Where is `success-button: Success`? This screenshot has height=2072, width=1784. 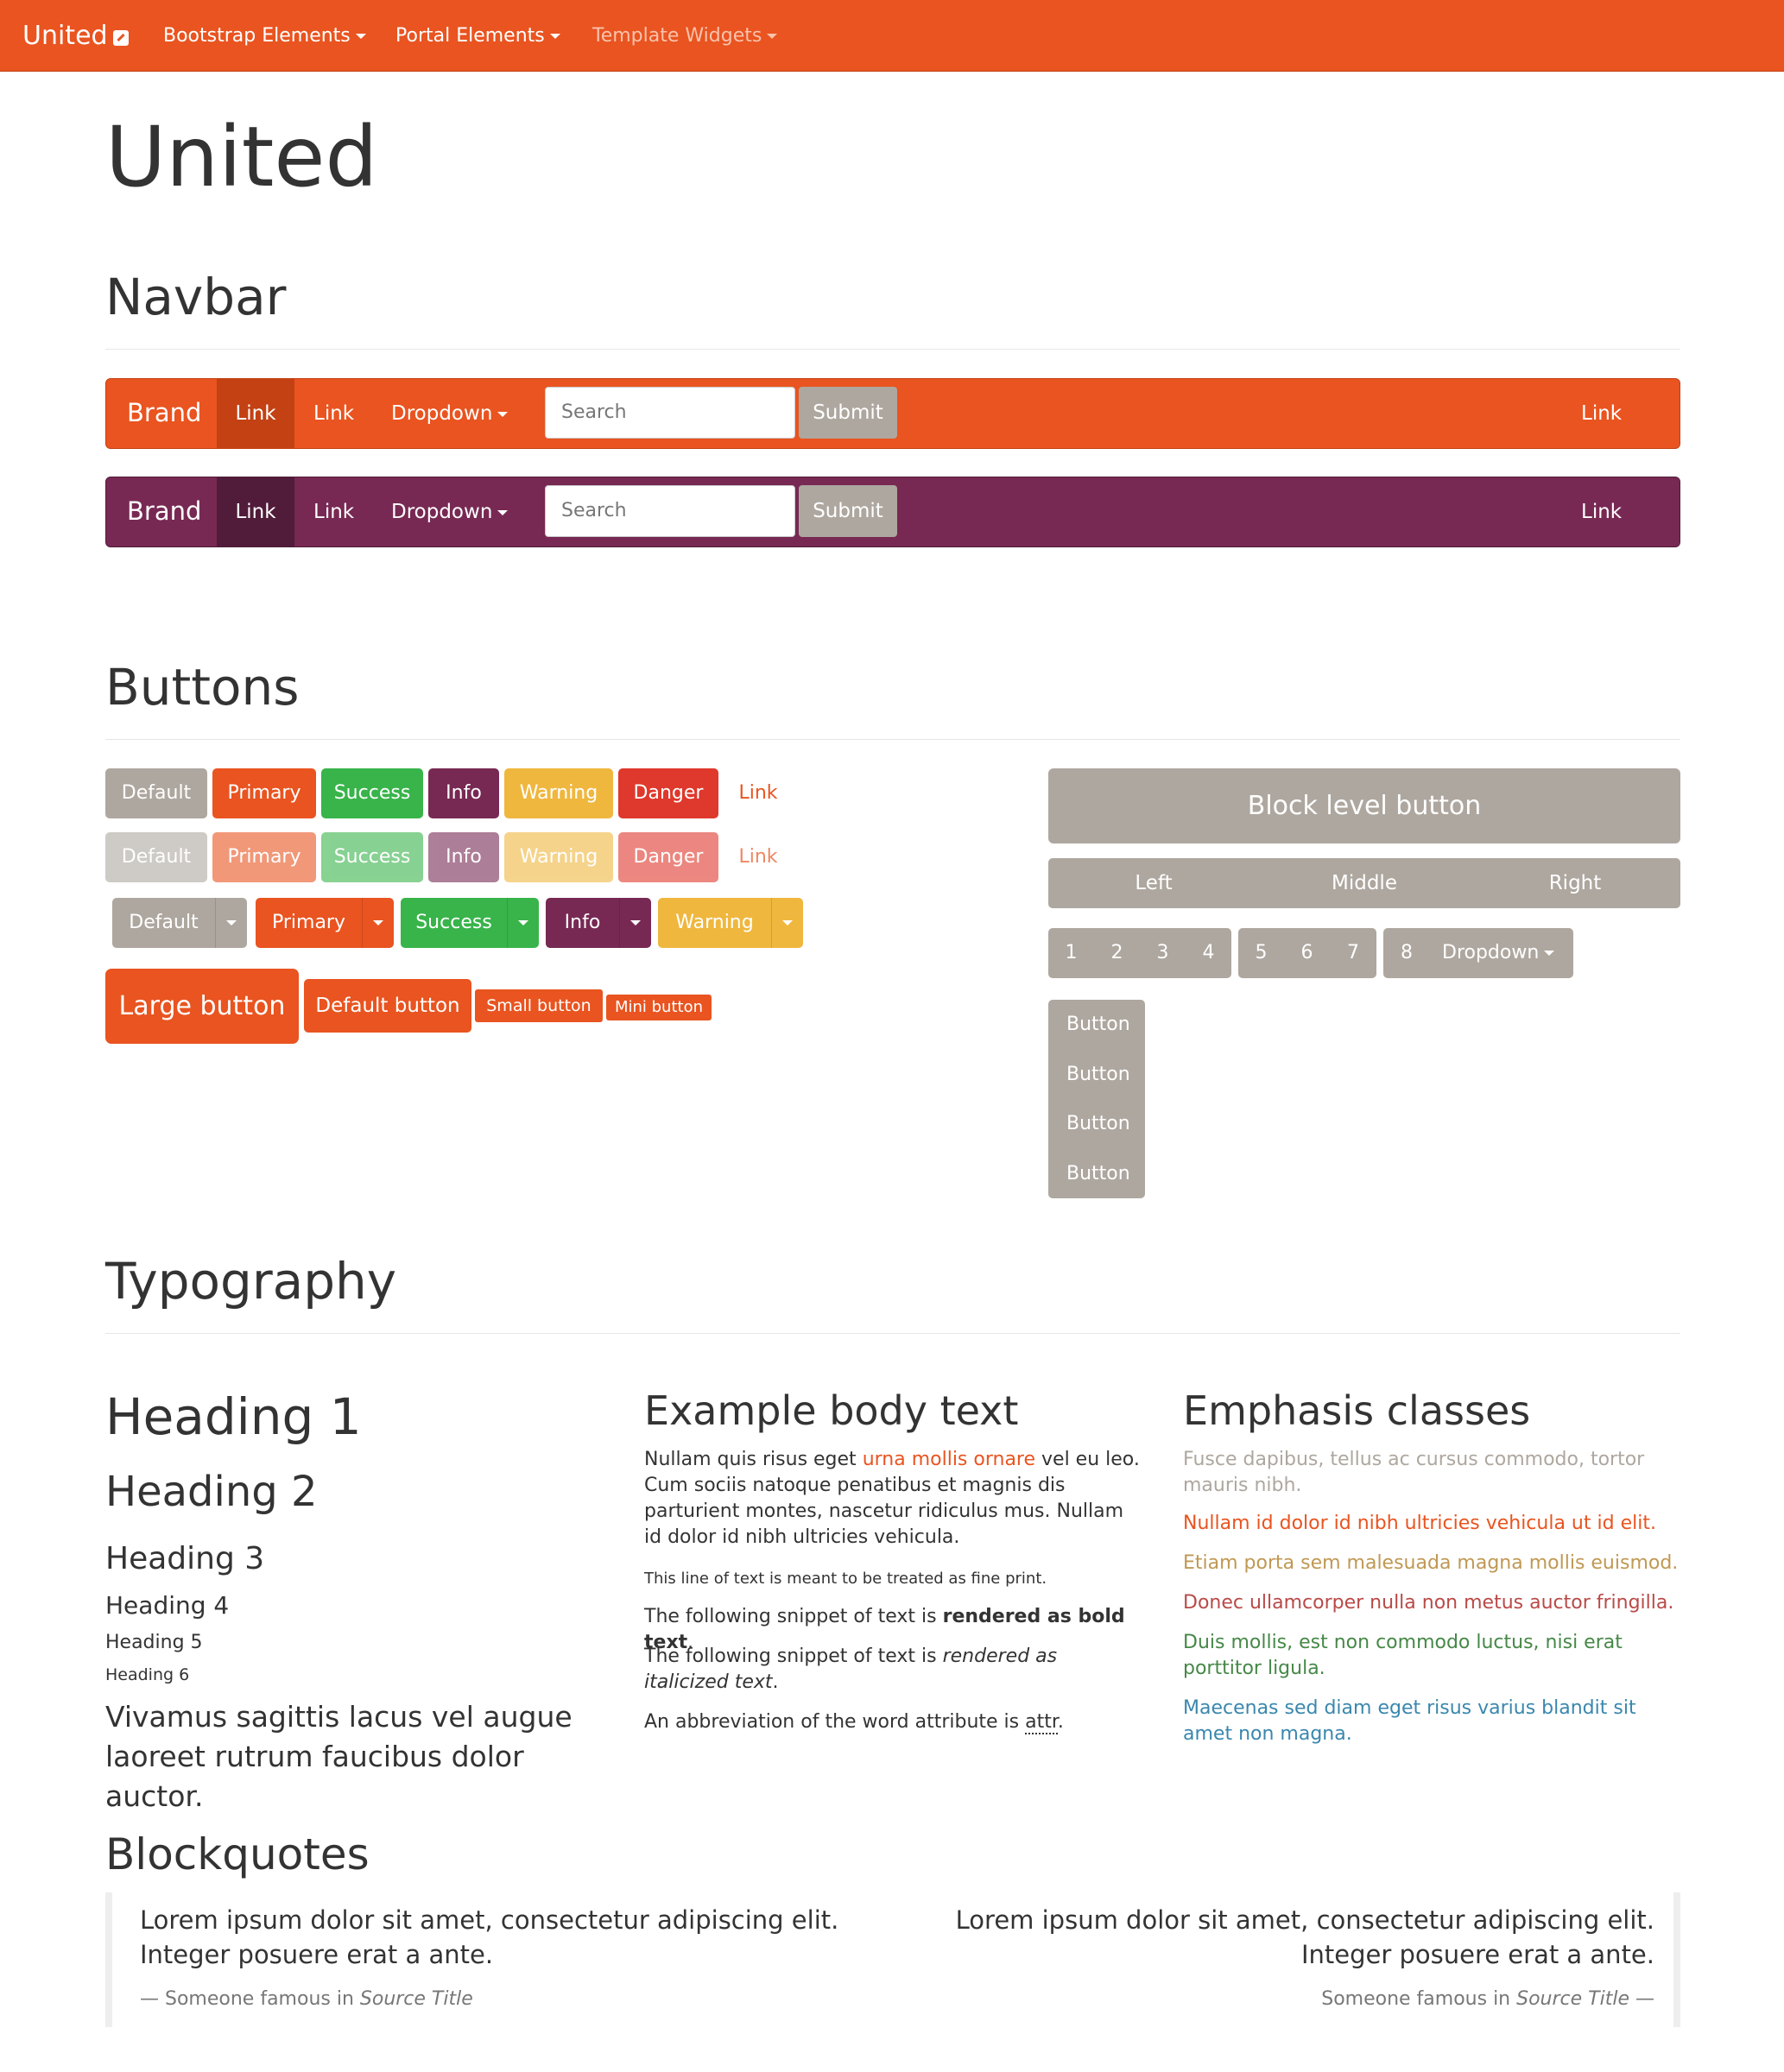 success-button: Success is located at coordinates (372, 793).